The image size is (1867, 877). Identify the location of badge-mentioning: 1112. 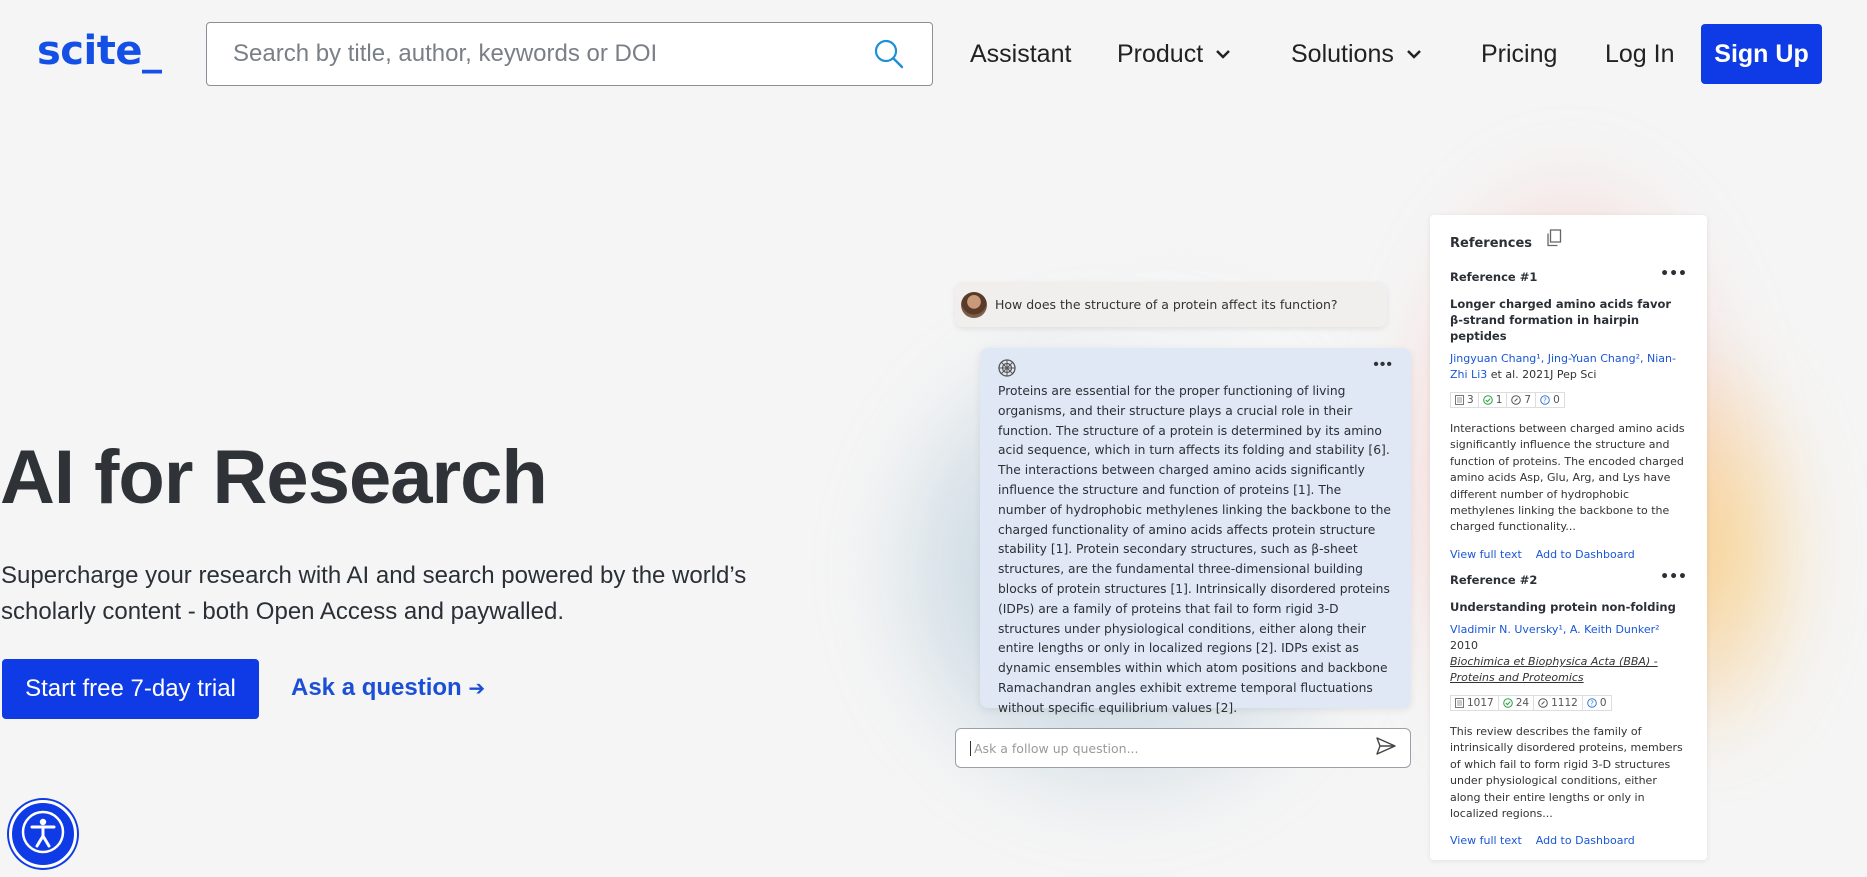
(1558, 703).